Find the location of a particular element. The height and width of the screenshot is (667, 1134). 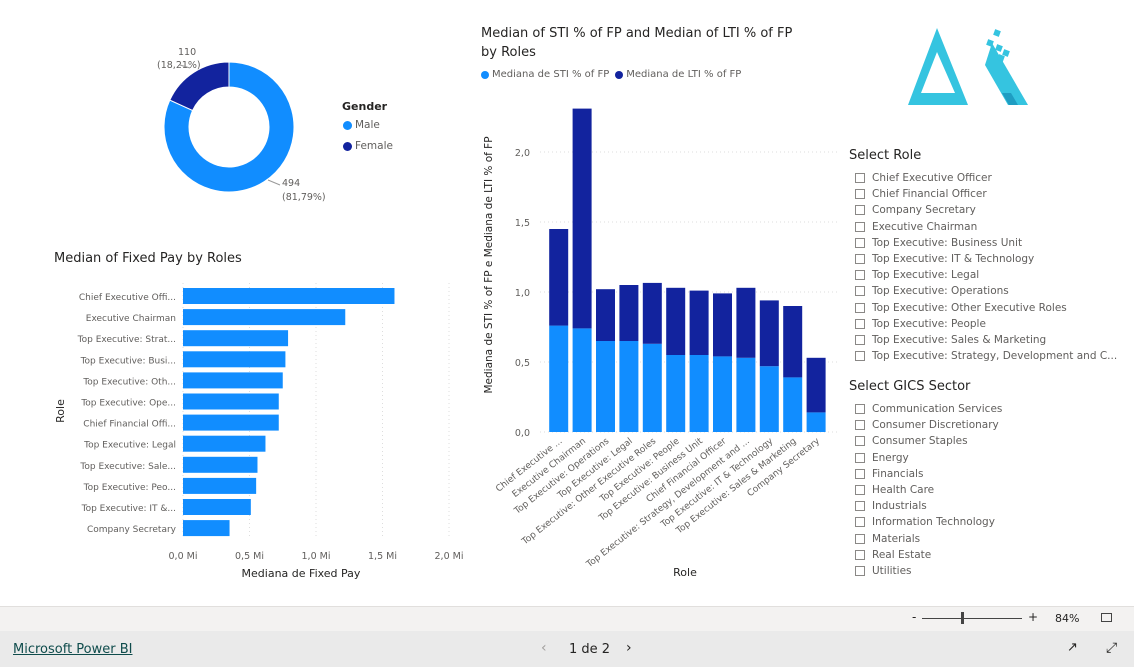

slicer-option: Communication Services is located at coordinates (928, 409).